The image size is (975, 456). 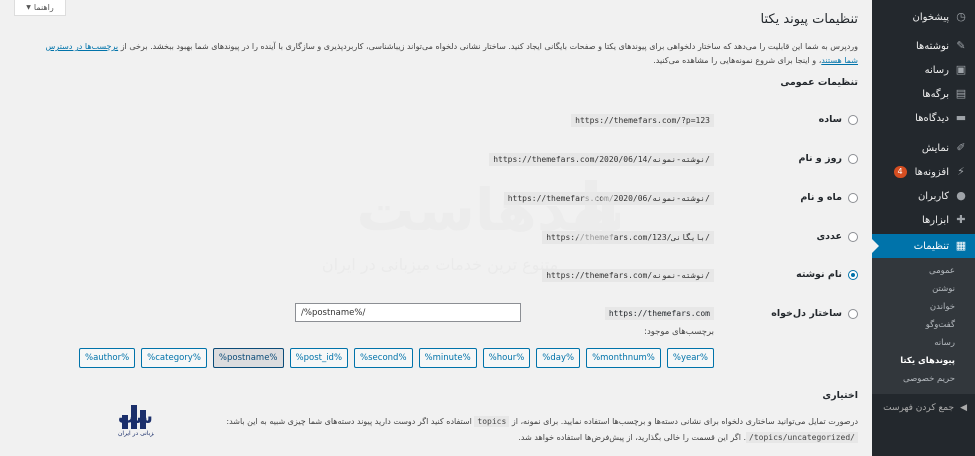 What do you see at coordinates (821, 197) in the screenshot?
I see `option-label: ماه و نام` at bounding box center [821, 197].